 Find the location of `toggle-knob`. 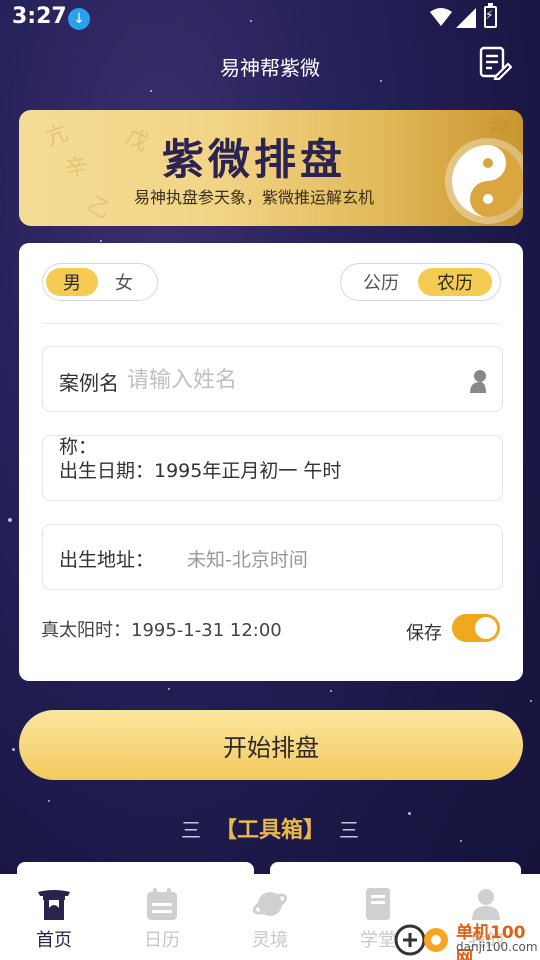

toggle-knob is located at coordinates (486, 628).